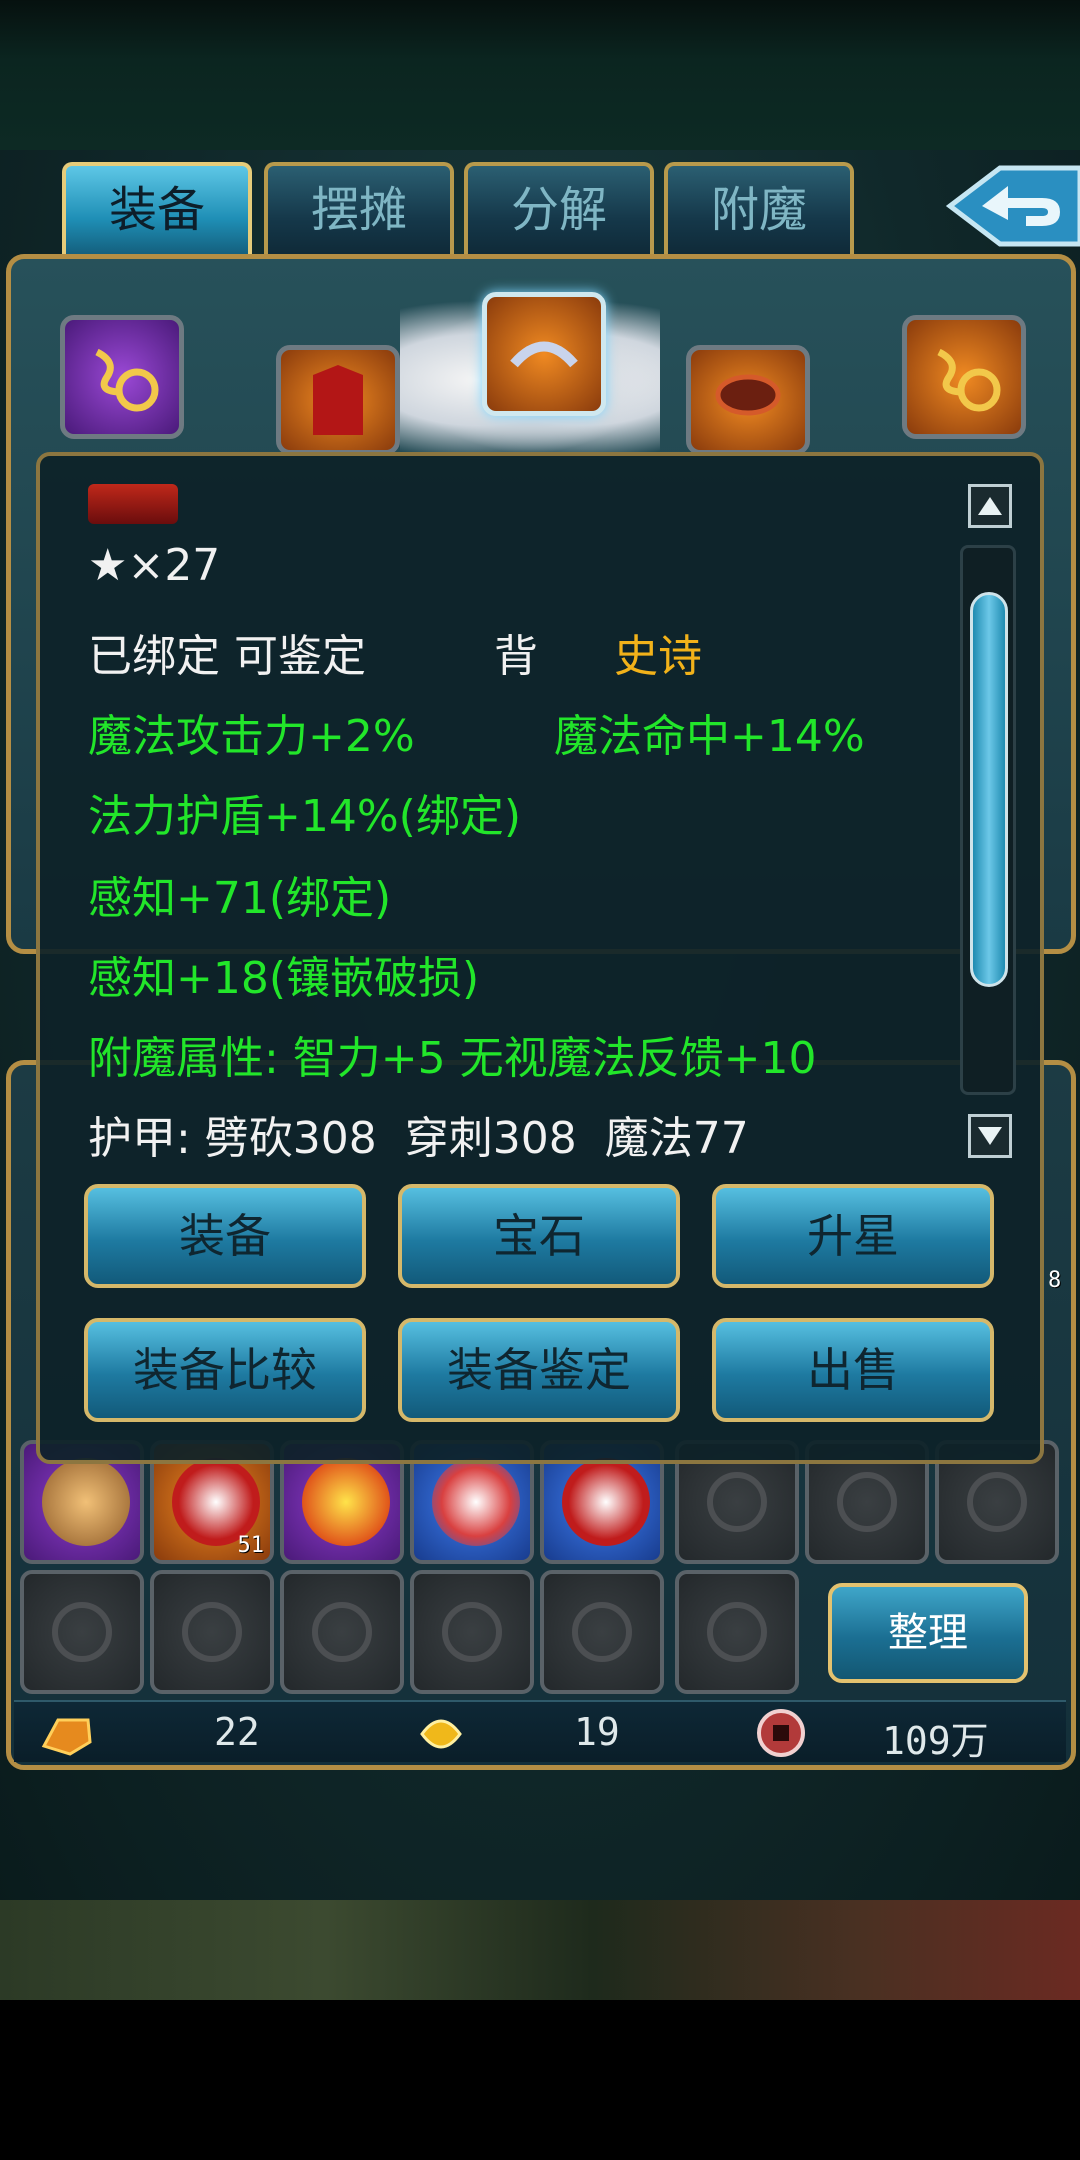  What do you see at coordinates (225, 1236) in the screenshot?
I see `equip-button: 装备` at bounding box center [225, 1236].